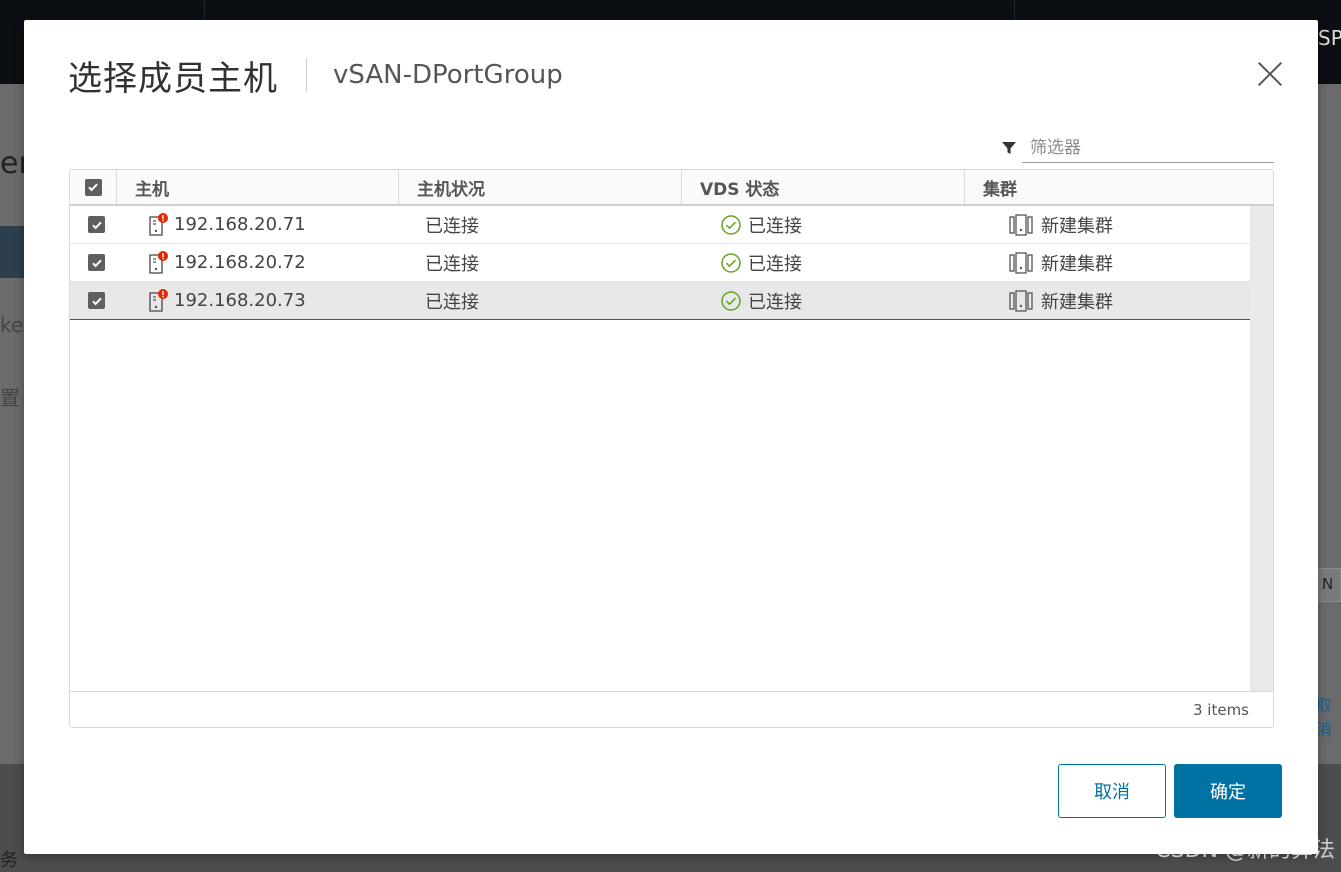 The width and height of the screenshot is (1341, 872). Describe the element at coordinates (173, 78) in the screenshot. I see `dialog-title: 选择成员主机` at that location.